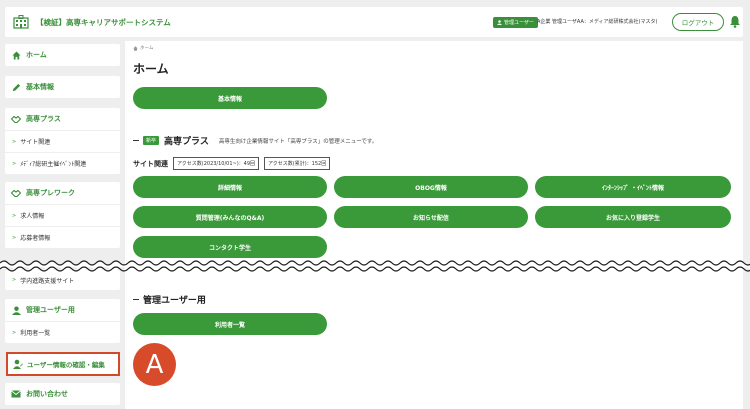 The width and height of the screenshot is (750, 409). Describe the element at coordinates (186, 142) in the screenshot. I see `section-title: 高専プラス` at that location.